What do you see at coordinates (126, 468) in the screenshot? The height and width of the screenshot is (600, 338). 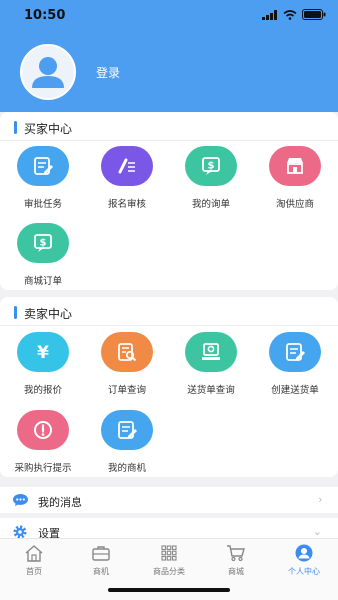 I see `item-label: 我的商机` at bounding box center [126, 468].